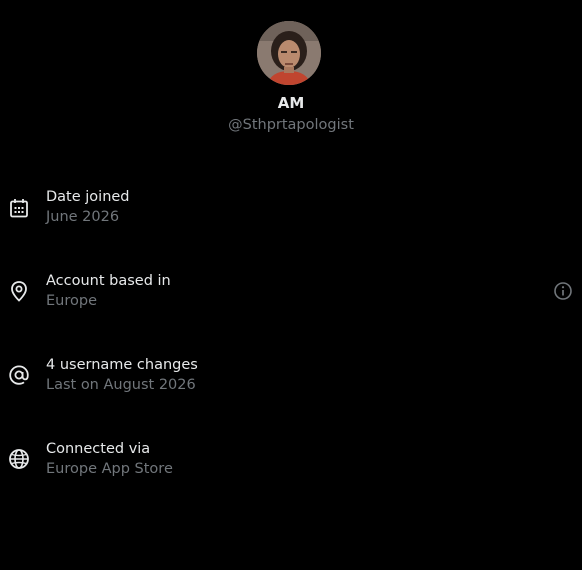 This screenshot has width=582, height=570. I want to click on row-subtitle: Europe, so click(71, 301).